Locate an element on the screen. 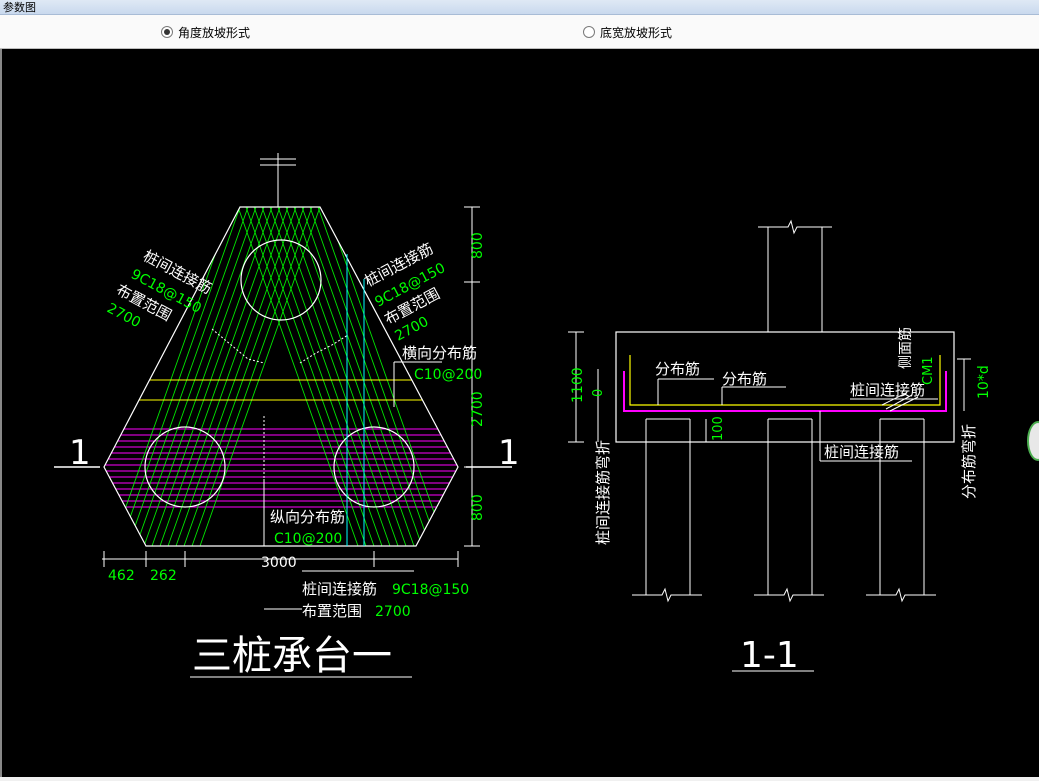 This screenshot has height=781, width=1039. radio-angle-slope: 角度放坡形式 is located at coordinates (206, 32).